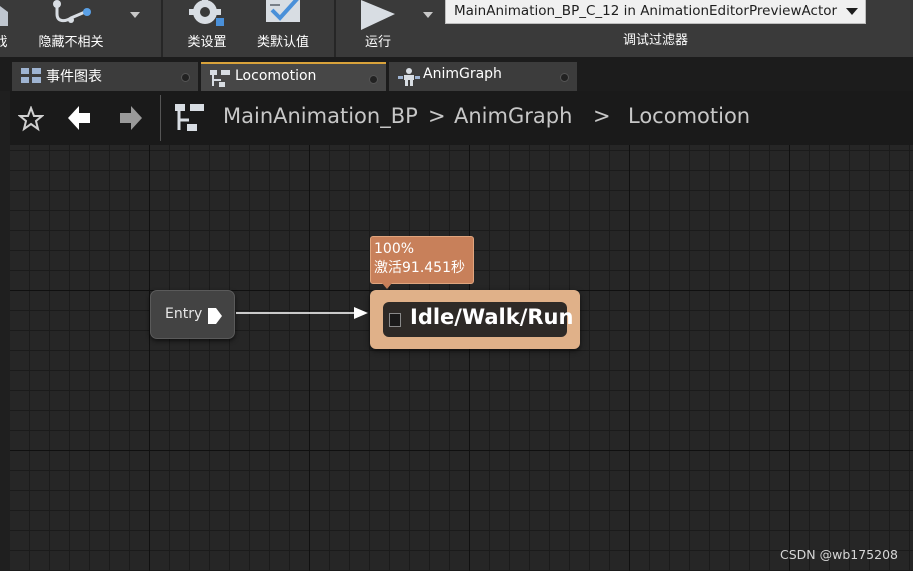  I want to click on class-defaults-icon, so click(283, 11).